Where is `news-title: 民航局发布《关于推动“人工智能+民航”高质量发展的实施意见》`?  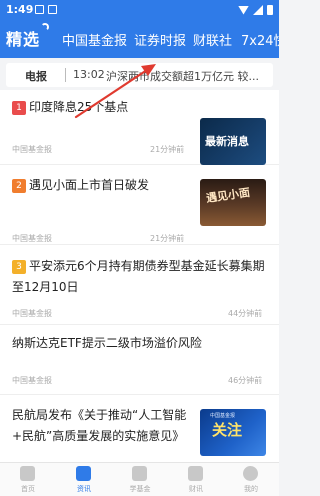
news-title: 民航局发布《关于推动“人工智能+民航”高质量发展的实施意见》 is located at coordinates (107, 426).